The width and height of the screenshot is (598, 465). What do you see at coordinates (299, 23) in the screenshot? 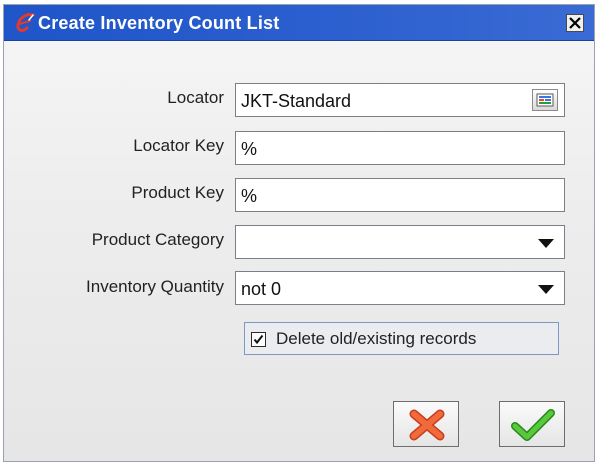
I see `title-bar: Create Inventory Count List` at bounding box center [299, 23].